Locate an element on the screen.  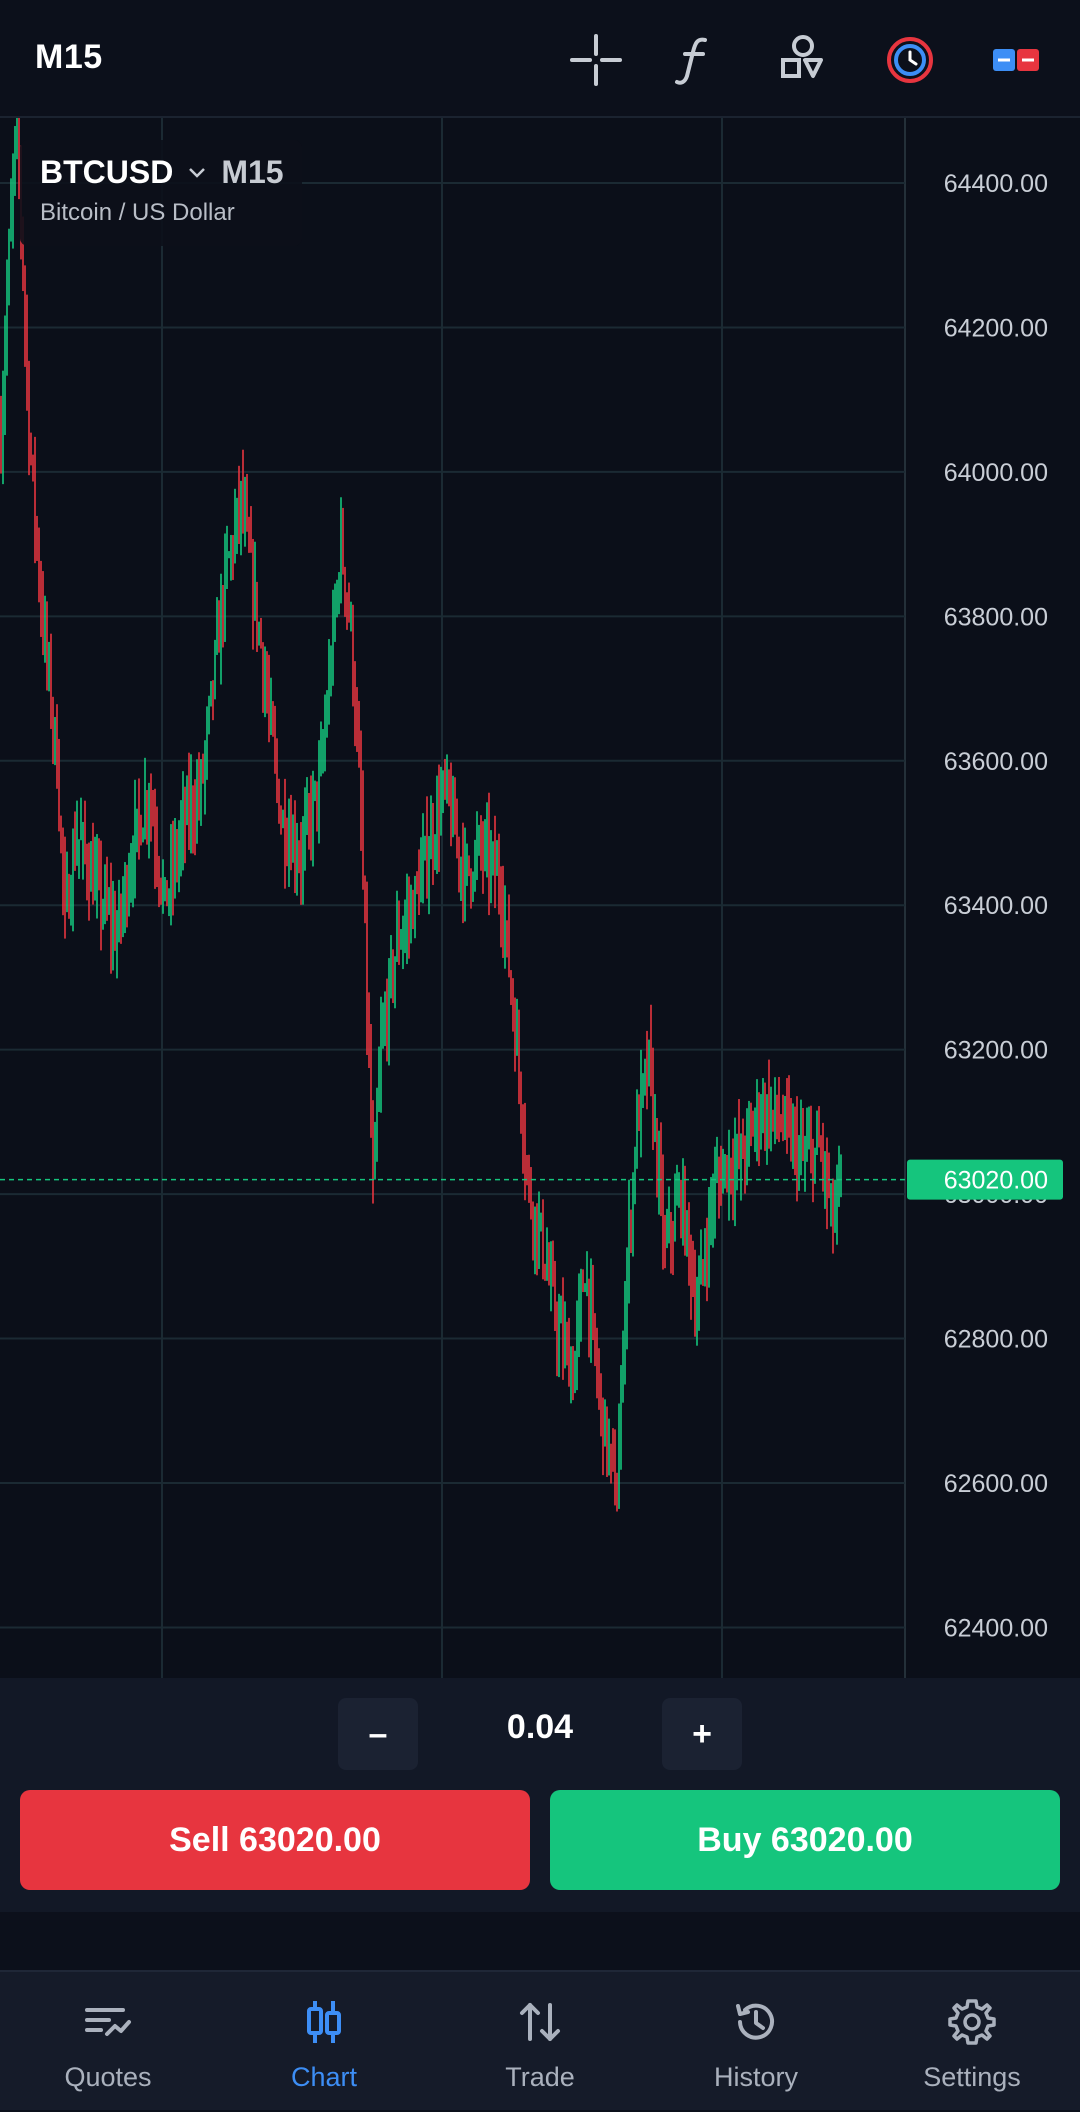
chevron-down-icon is located at coordinates (197, 173).